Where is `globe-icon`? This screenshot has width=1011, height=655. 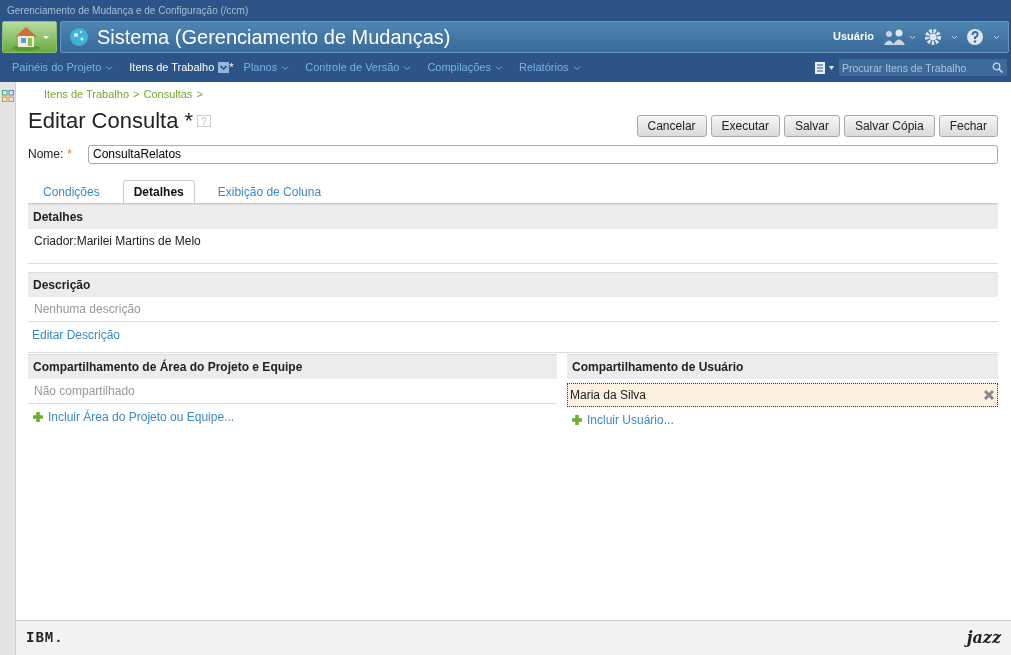
globe-icon is located at coordinates (79, 36).